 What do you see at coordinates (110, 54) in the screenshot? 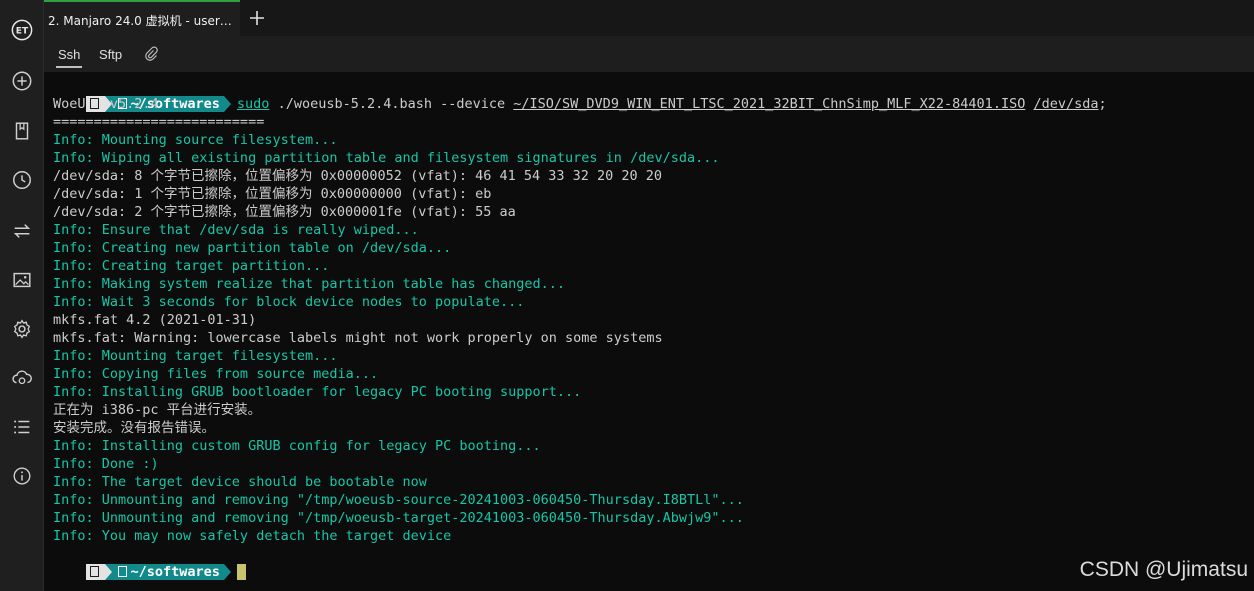
I see `tab-sftp: Sftp` at bounding box center [110, 54].